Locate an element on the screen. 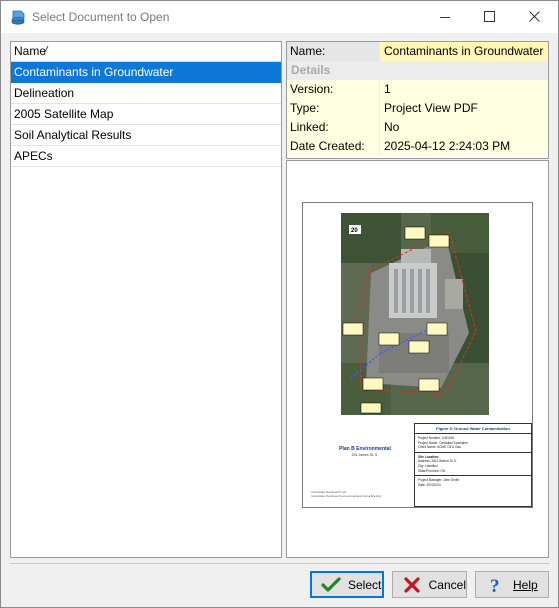  property-value: 2025-04-12 2:24:03 PM is located at coordinates (447, 146).